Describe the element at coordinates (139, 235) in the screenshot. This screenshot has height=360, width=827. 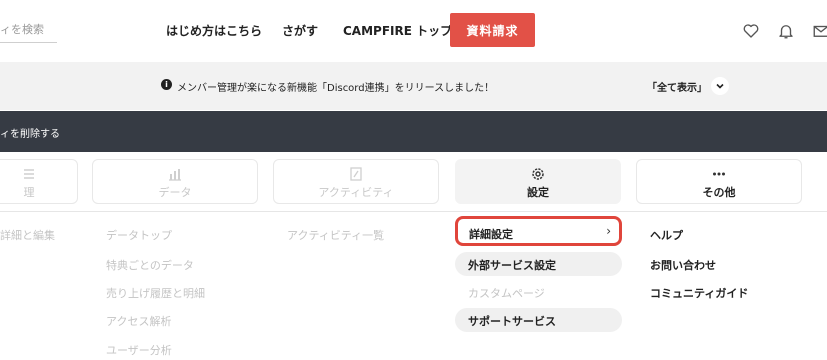
I see `menu-item-data-top: データトップ` at that location.